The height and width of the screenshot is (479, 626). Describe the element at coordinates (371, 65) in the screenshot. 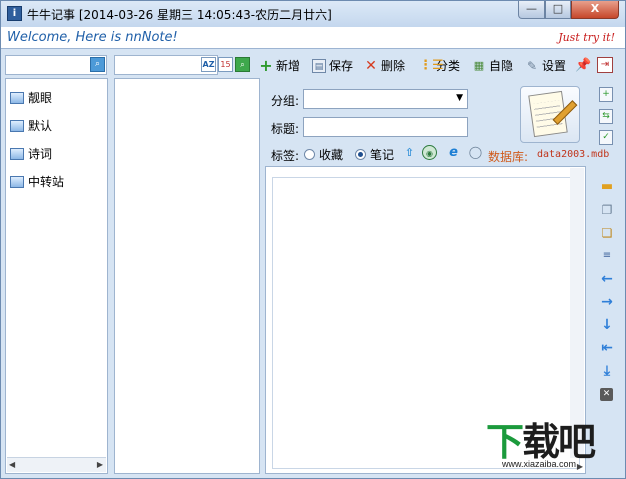

I see `delete-icon: ✕` at that location.